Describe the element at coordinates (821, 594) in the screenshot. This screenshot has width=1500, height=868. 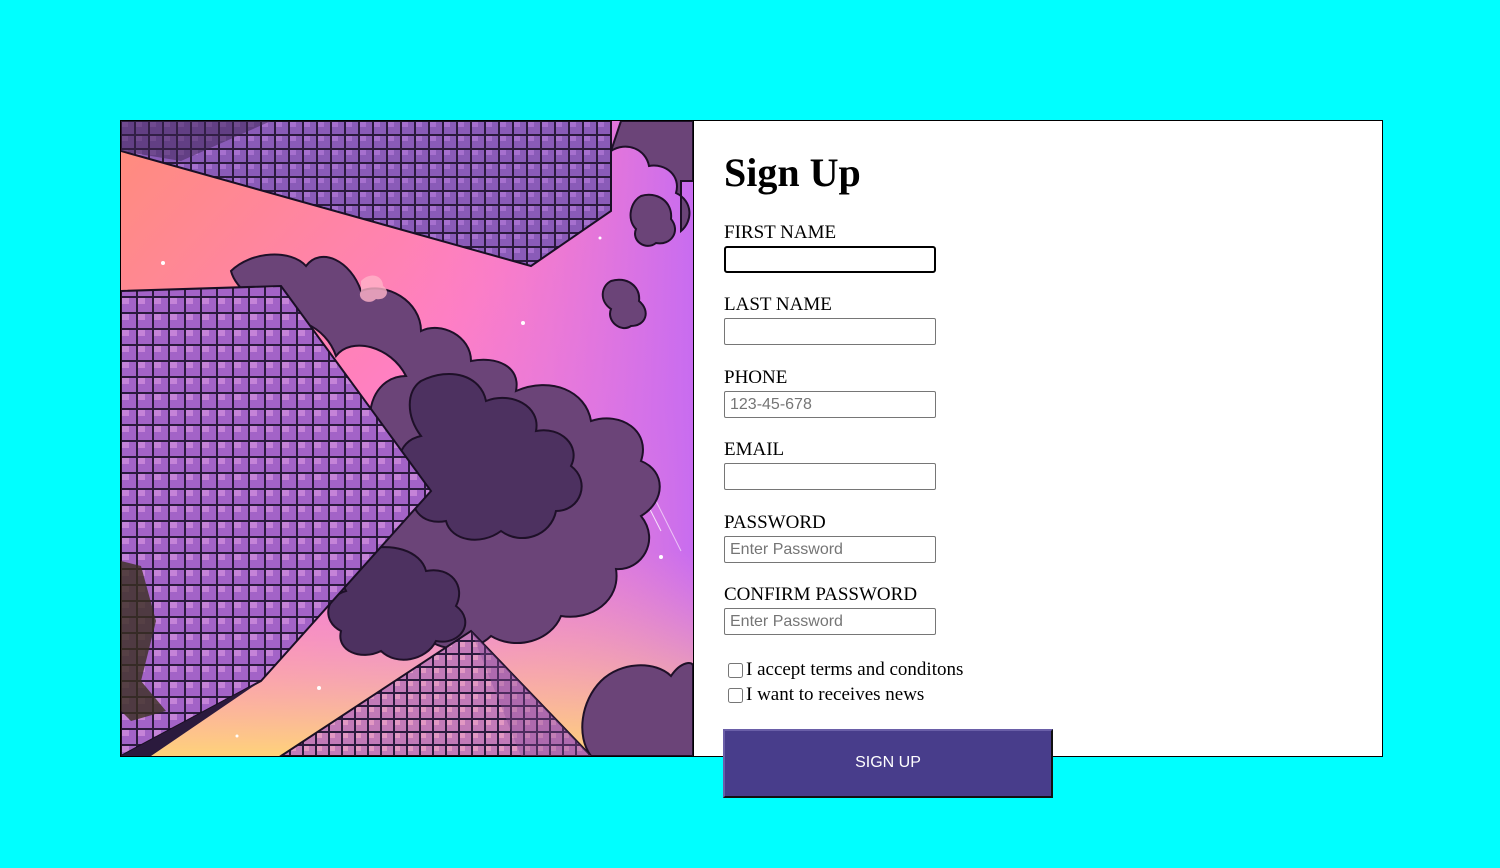
I see `confirm-password-label: CONFIRM PASSWORD` at that location.